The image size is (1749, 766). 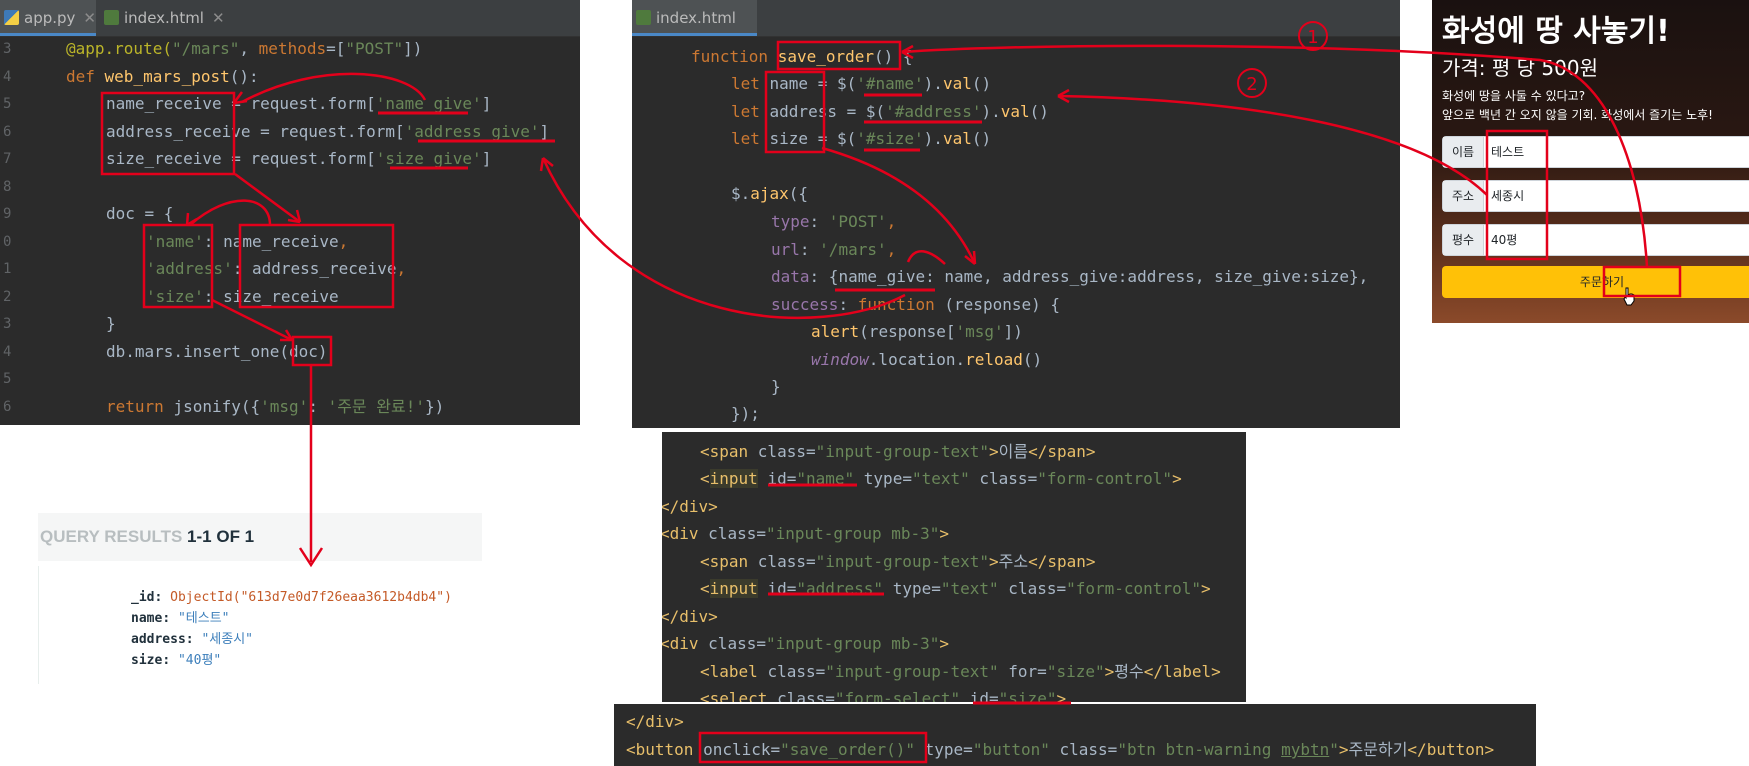 What do you see at coordinates (242, 296) in the screenshot?
I see `code-line-doc-size: 'size': size_receive` at bounding box center [242, 296].